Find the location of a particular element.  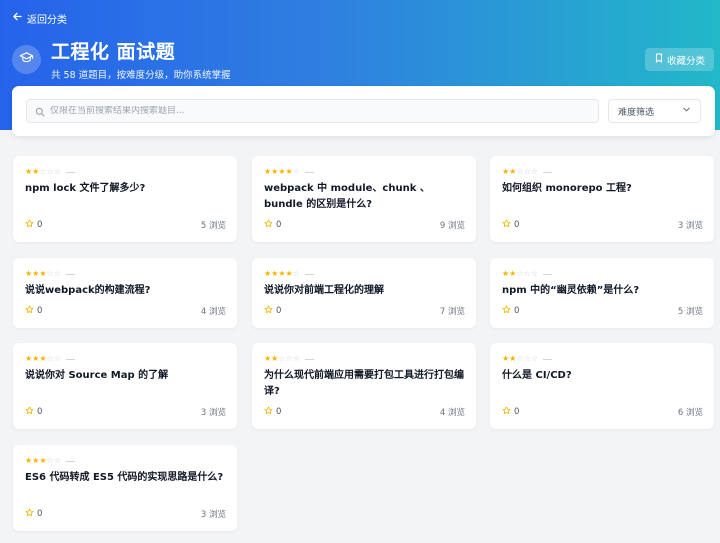

favorite-category-button: 收藏分类 is located at coordinates (679, 59).